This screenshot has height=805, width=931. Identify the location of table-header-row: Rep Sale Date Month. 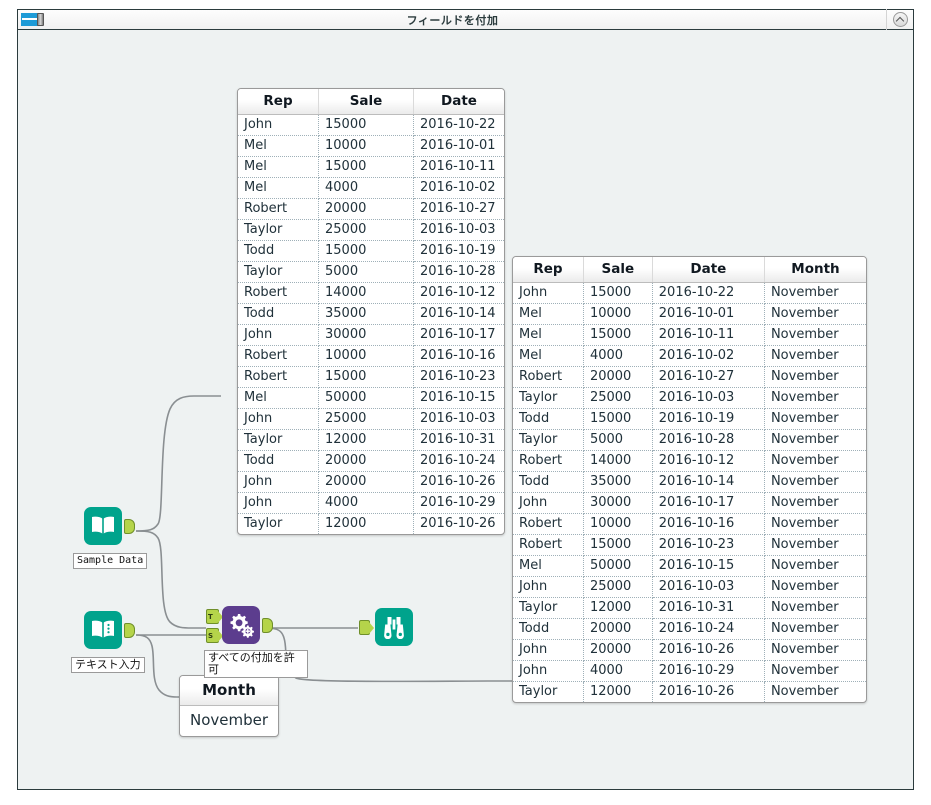
(689, 270).